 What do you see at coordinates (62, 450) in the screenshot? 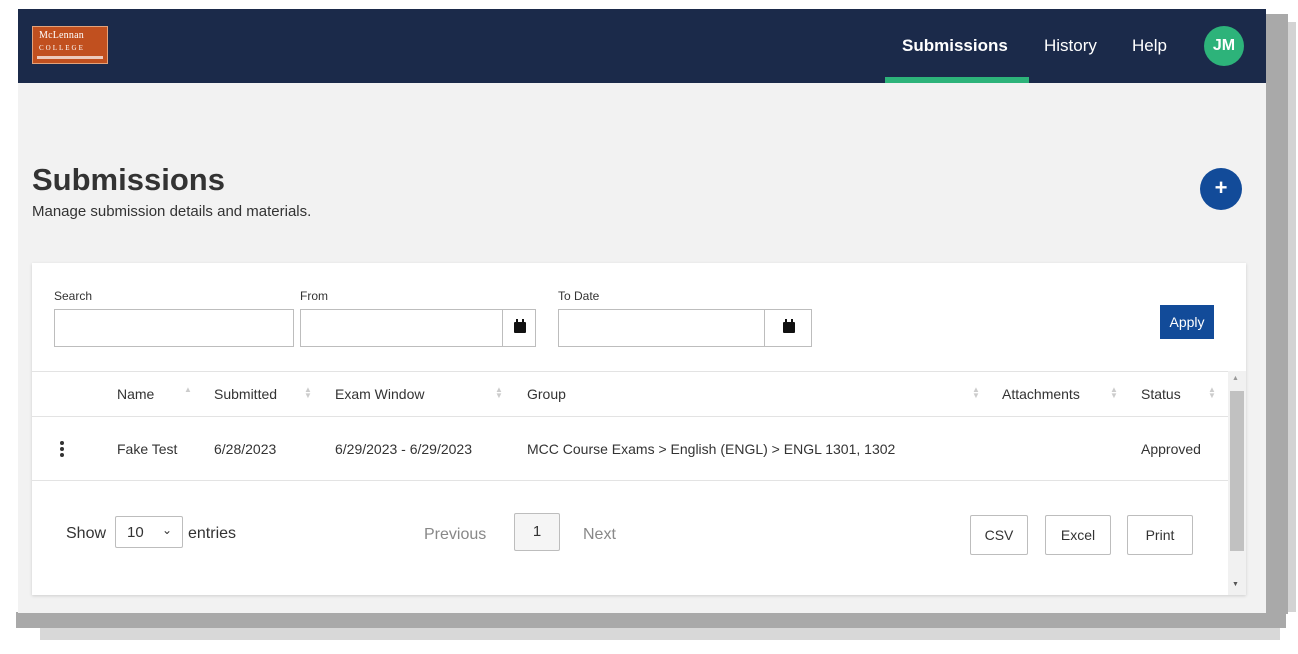
I see `row-actions-menu-icon` at bounding box center [62, 450].